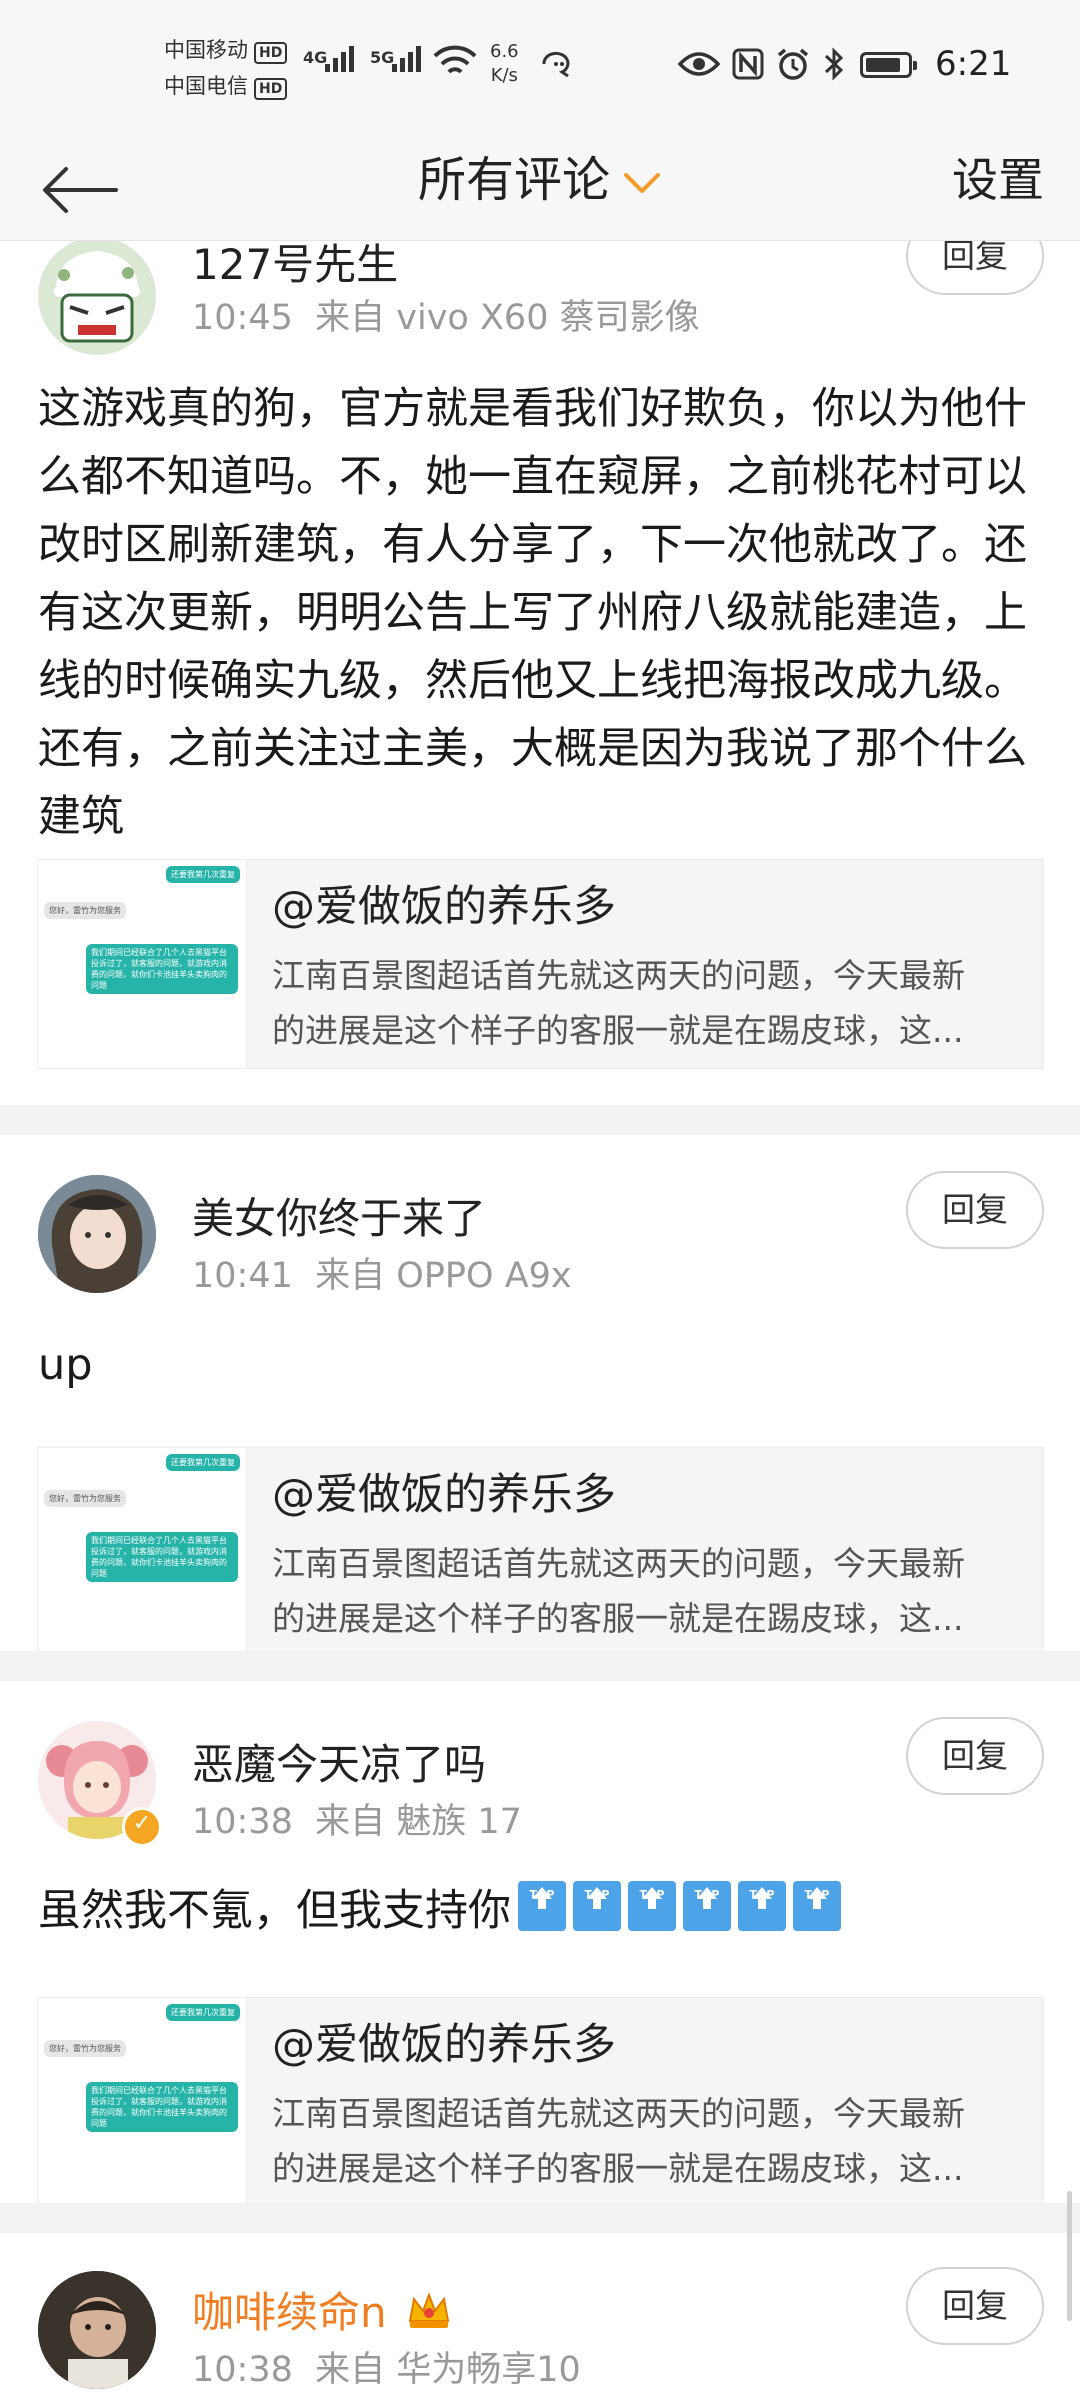 The width and height of the screenshot is (1080, 2400). Describe the element at coordinates (322, 2309) in the screenshot. I see `username: 咖啡续命n` at that location.